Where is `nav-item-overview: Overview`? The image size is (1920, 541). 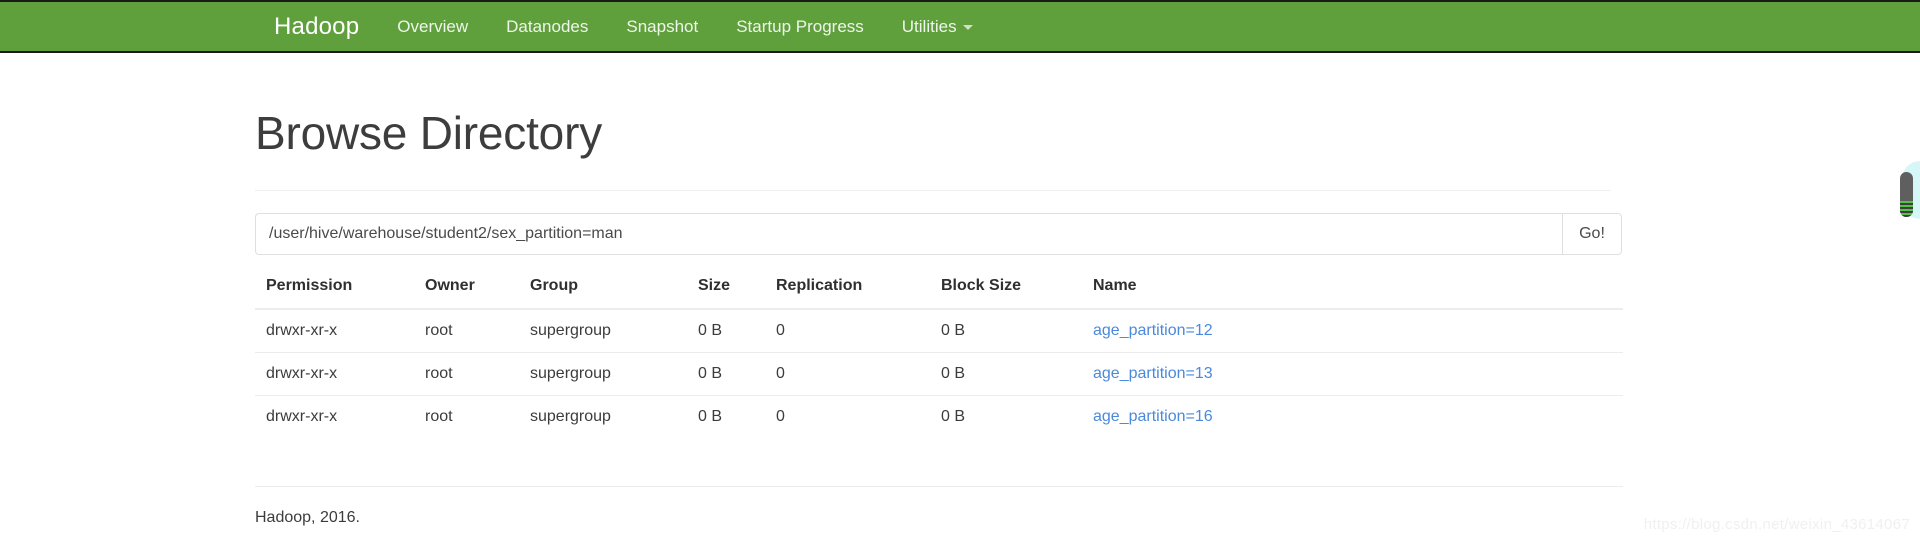 nav-item-overview: Overview is located at coordinates (432, 26).